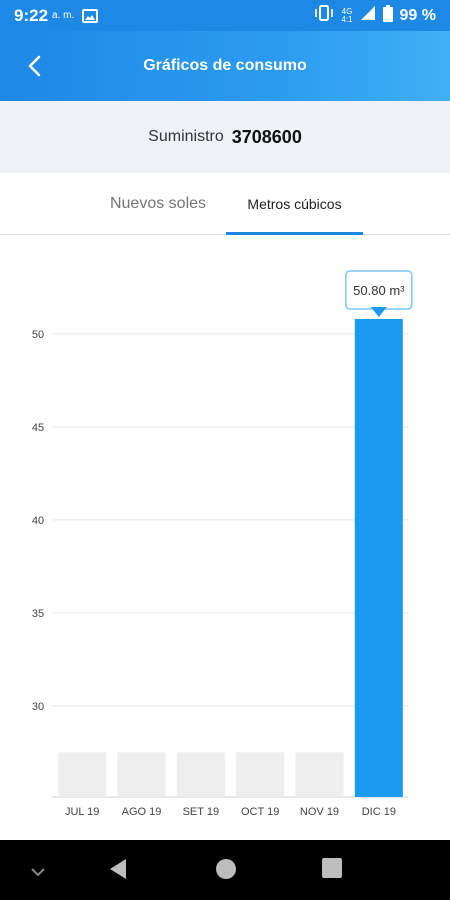  I want to click on supply-label: Suministro, so click(186, 136).